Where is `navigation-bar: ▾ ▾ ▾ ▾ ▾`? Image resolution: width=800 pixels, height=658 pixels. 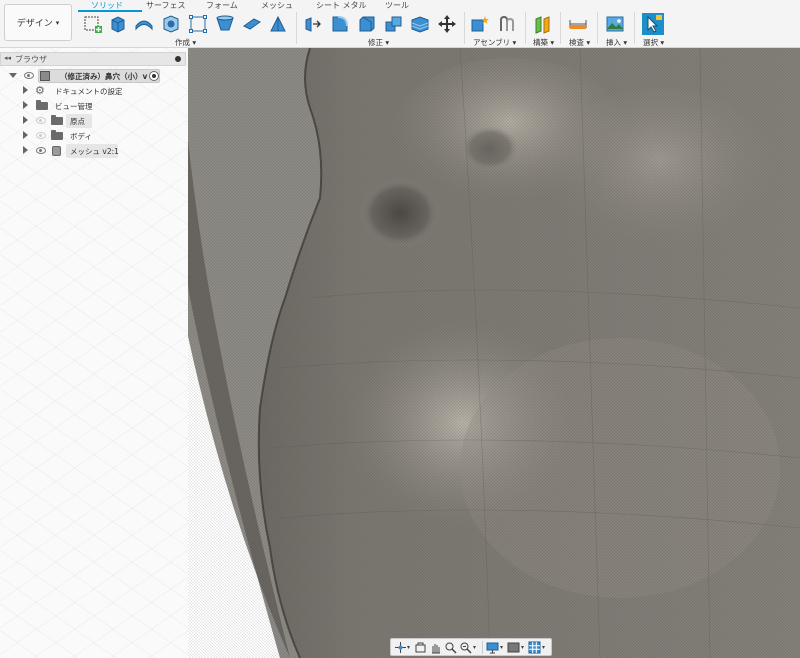
navigation-bar: ▾ ▾ ▾ ▾ ▾ is located at coordinates (471, 647).